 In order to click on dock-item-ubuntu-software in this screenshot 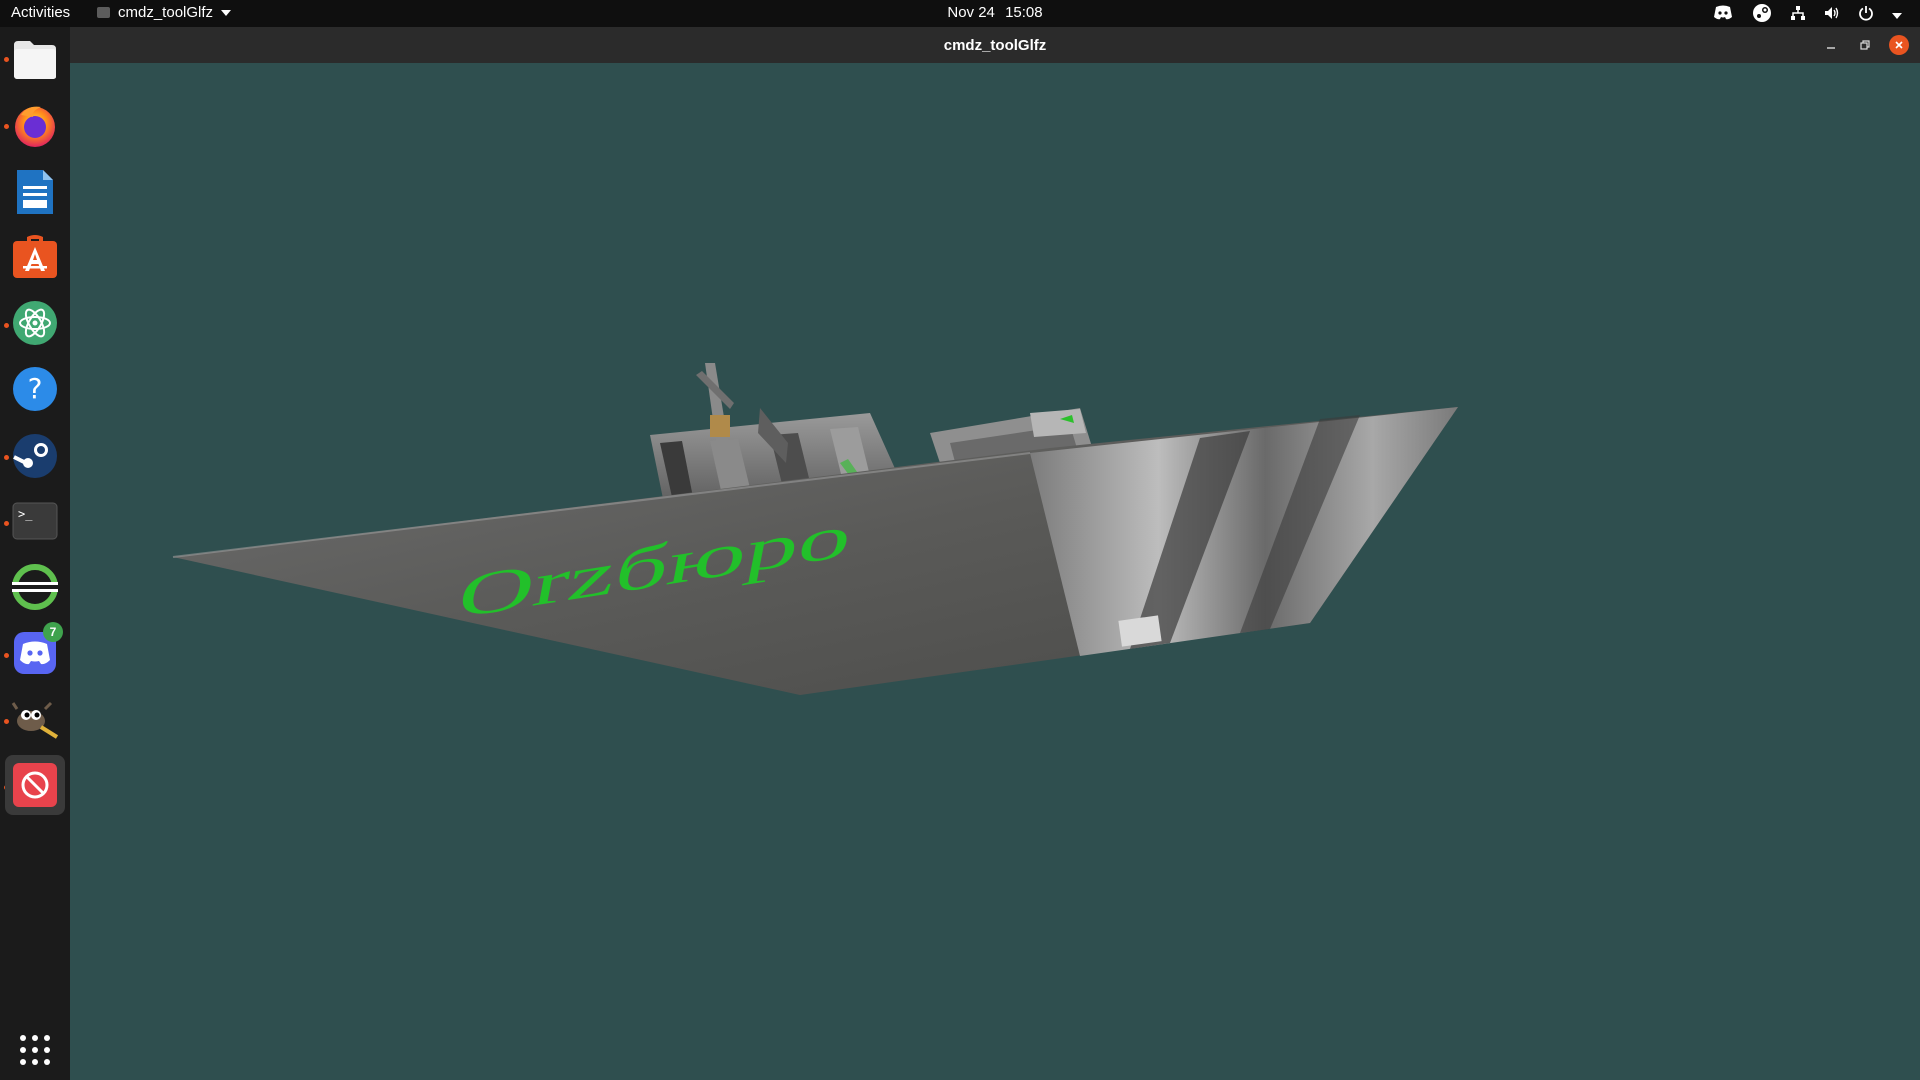, I will do `click(35, 257)`.